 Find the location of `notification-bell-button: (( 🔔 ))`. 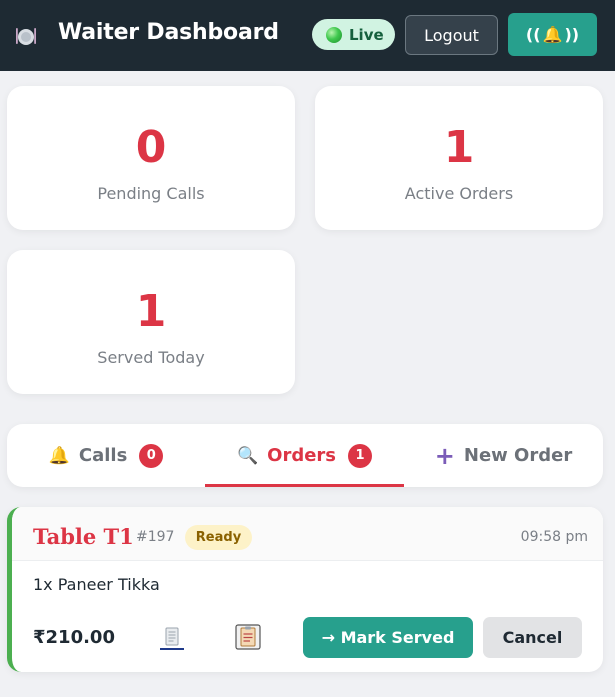

notification-bell-button: (( 🔔 )) is located at coordinates (552, 34).